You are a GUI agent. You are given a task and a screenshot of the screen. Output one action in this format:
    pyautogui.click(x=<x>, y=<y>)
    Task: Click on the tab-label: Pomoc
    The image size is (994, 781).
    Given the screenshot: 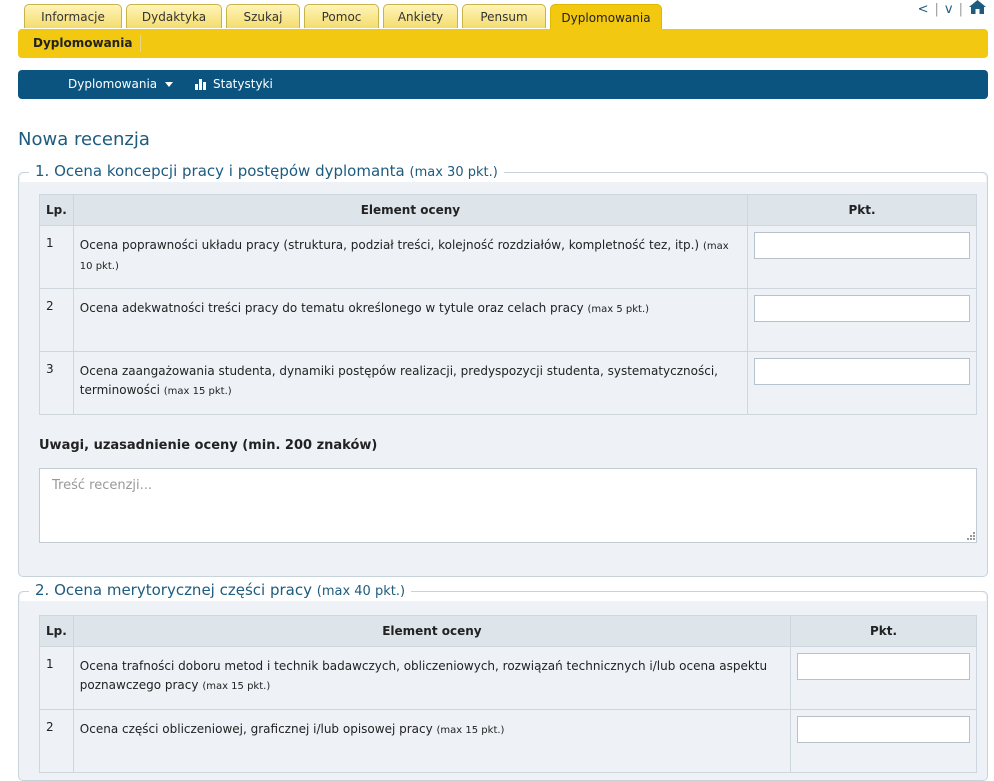 What is the action you would take?
    pyautogui.click(x=341, y=16)
    